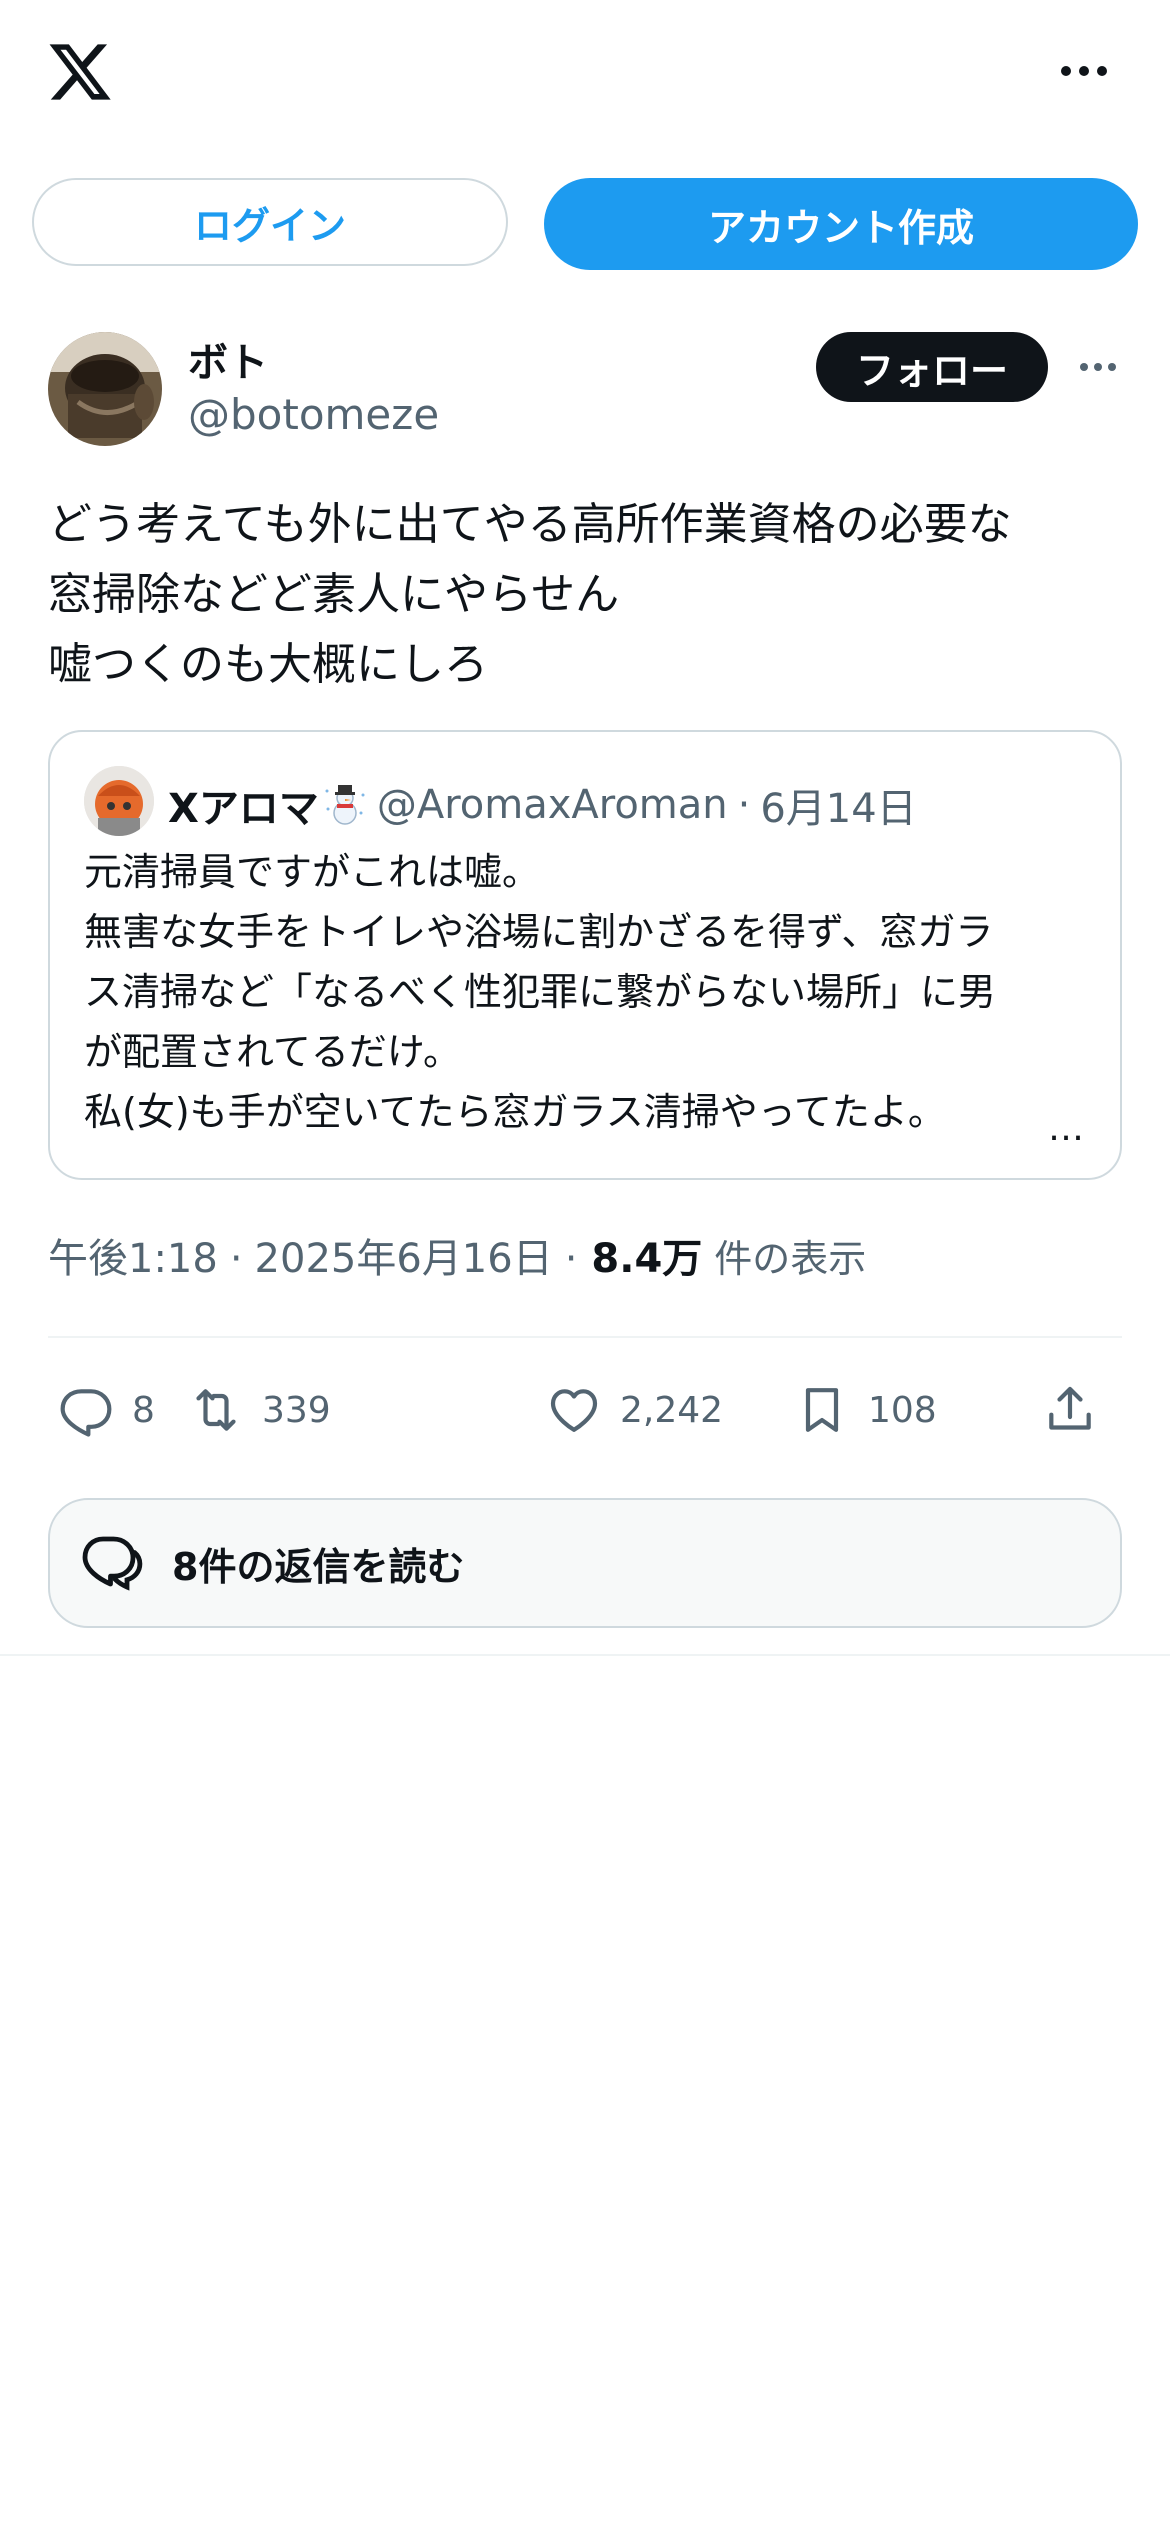 The width and height of the screenshot is (1170, 2532). Describe the element at coordinates (838, 809) in the screenshot. I see `quoted-tweet-date: 6月14日` at that location.